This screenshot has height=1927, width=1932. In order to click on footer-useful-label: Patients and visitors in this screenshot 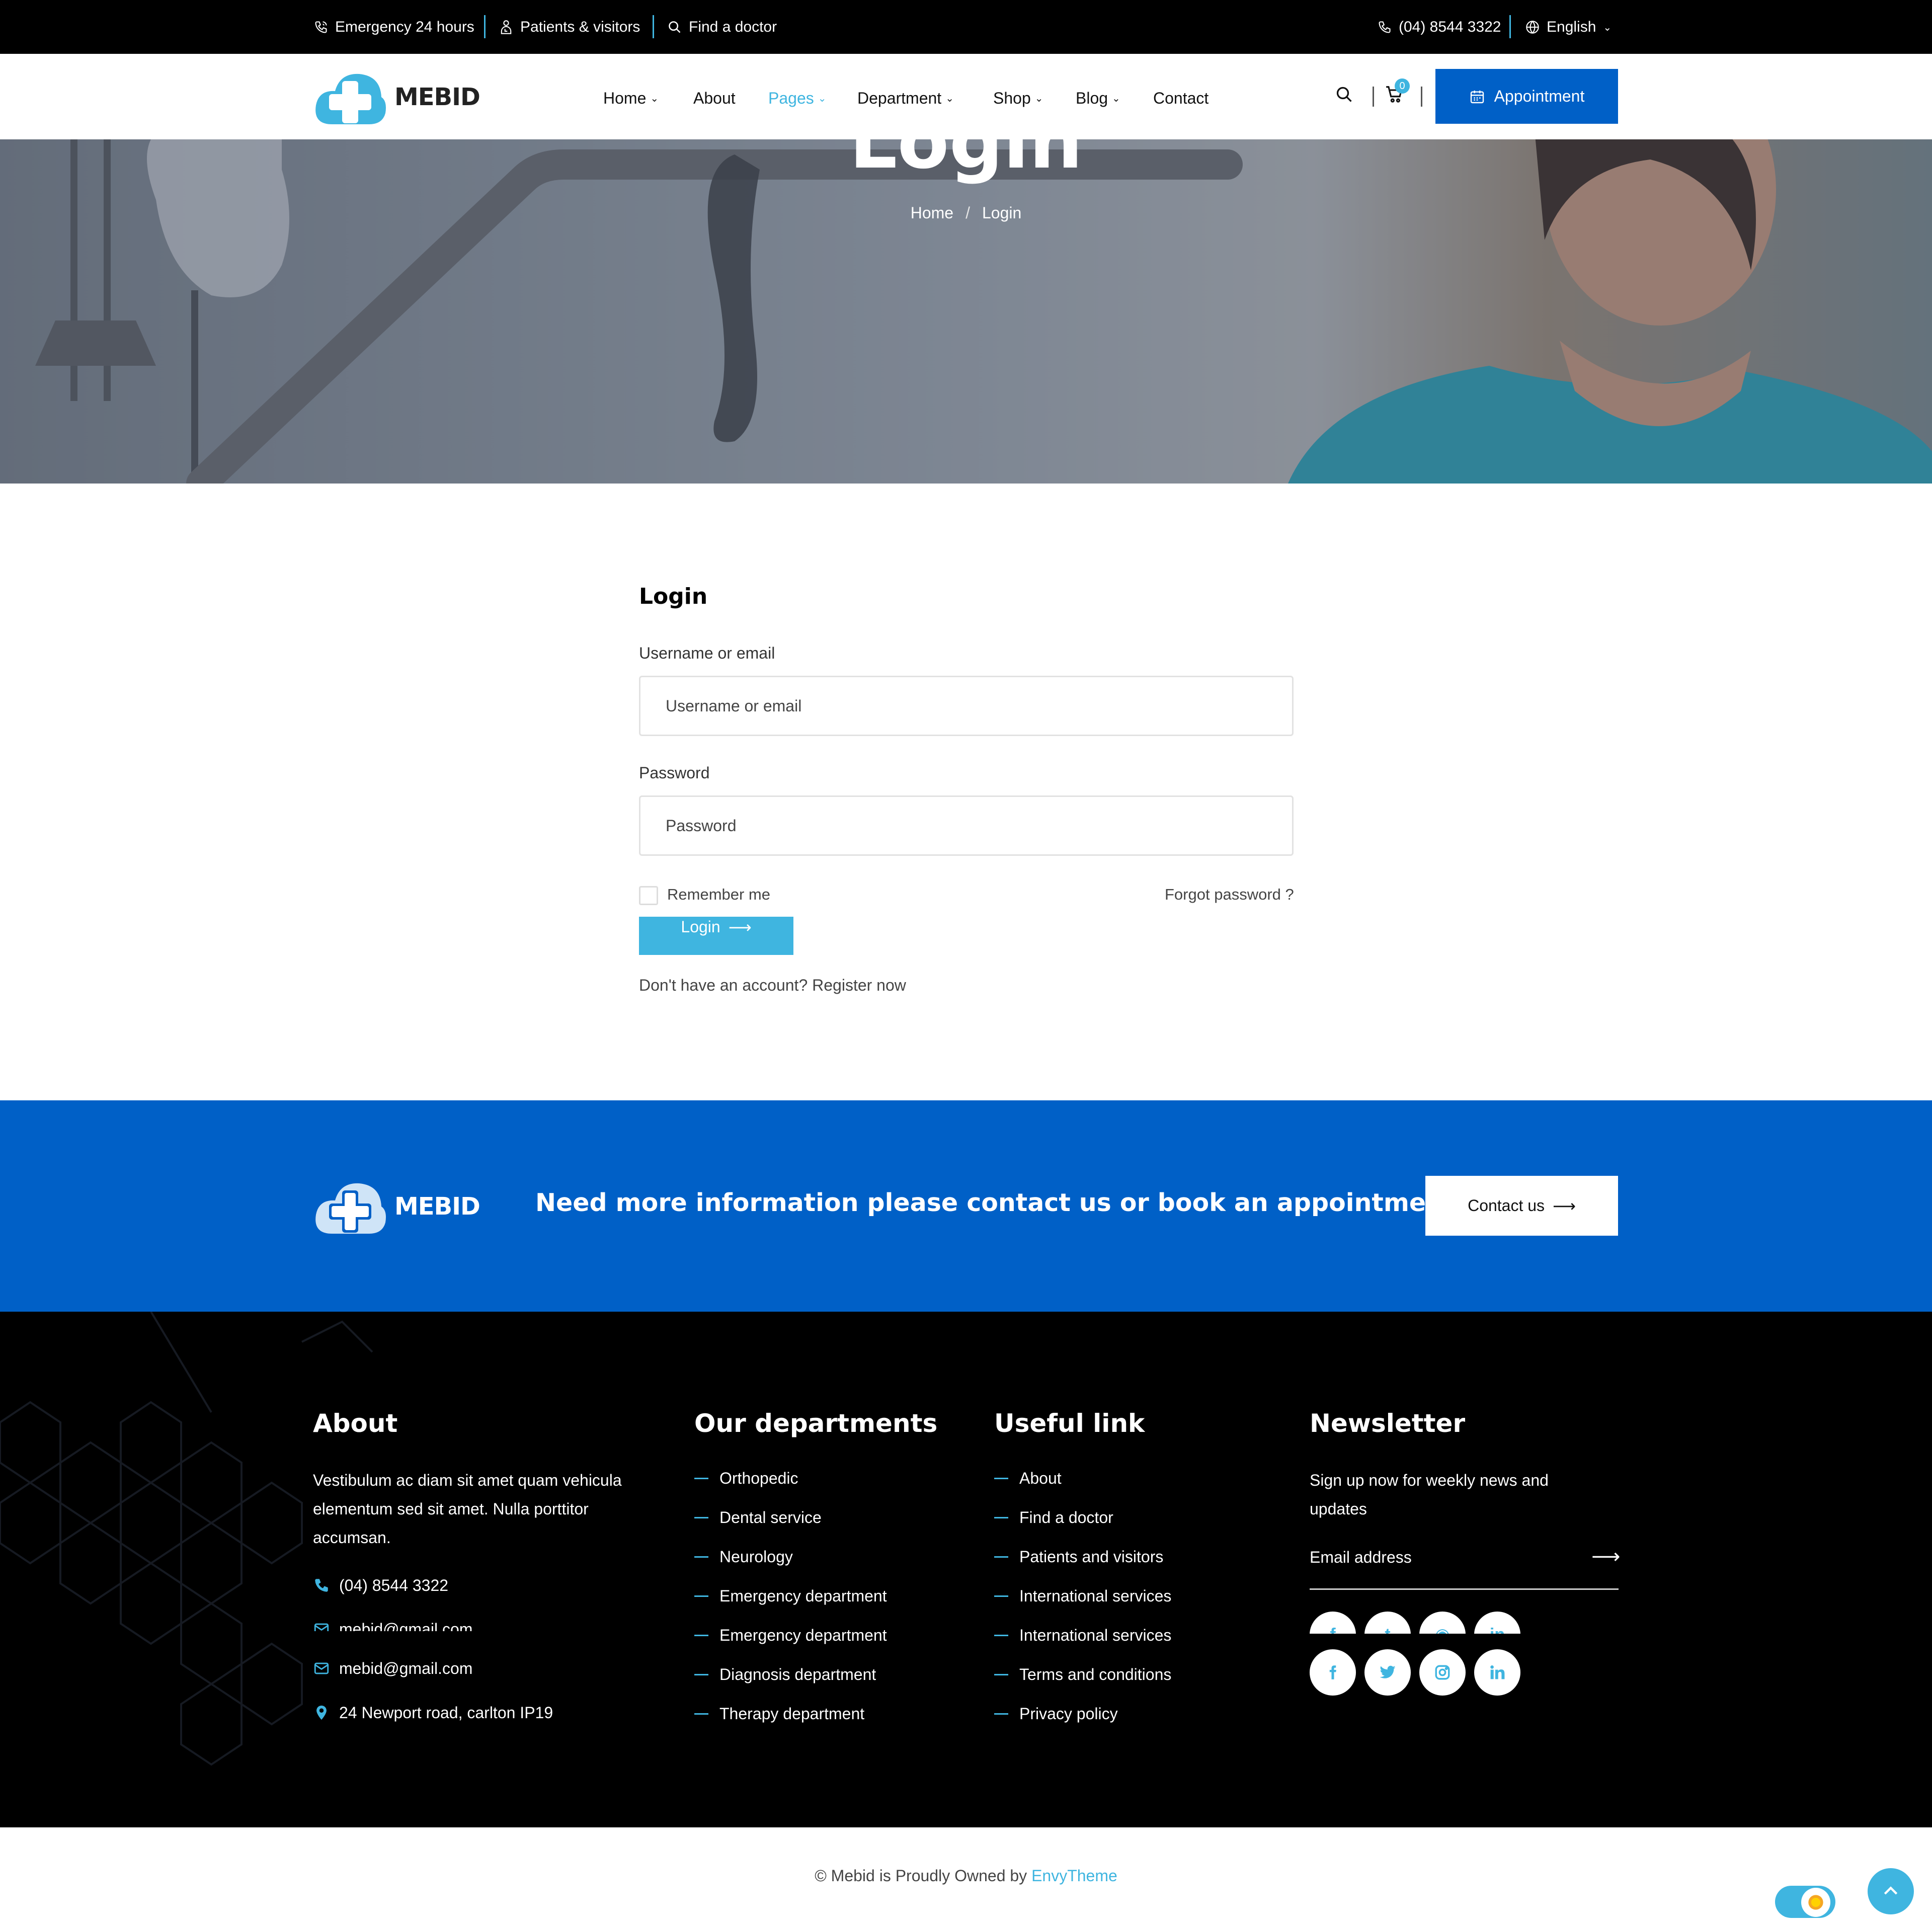, I will do `click(1092, 1557)`.